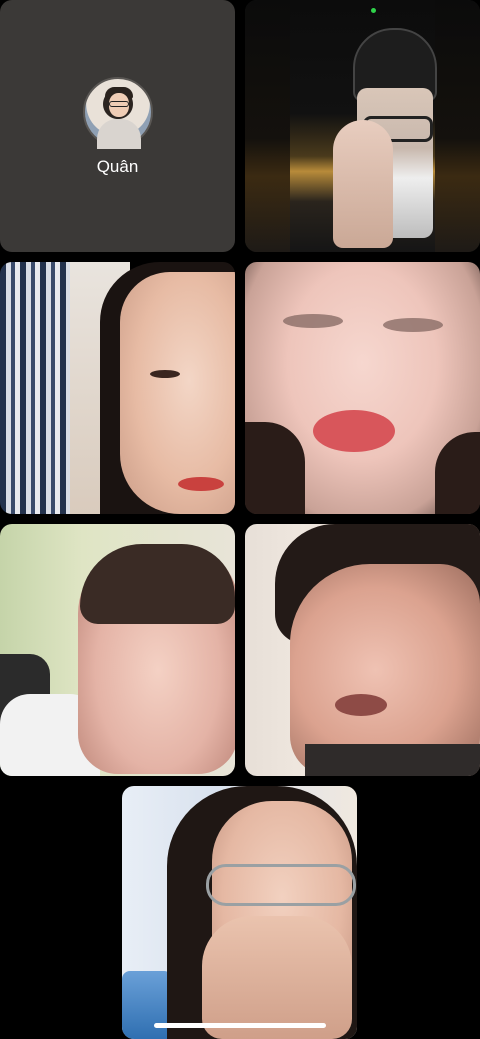 The image size is (480, 1039). Describe the element at coordinates (117, 166) in the screenshot. I see `participant-name: Quân` at that location.